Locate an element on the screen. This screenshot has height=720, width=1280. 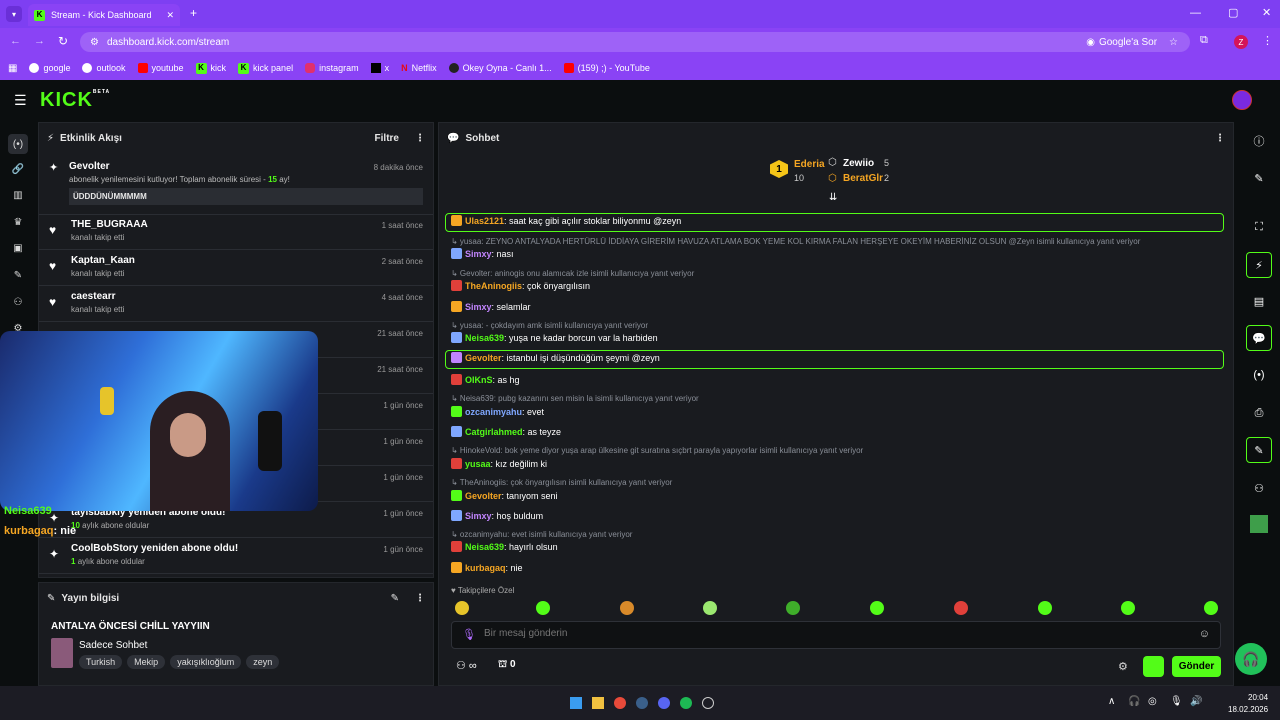
microphone-icon: 🎙 is located at coordinates (469, 634).